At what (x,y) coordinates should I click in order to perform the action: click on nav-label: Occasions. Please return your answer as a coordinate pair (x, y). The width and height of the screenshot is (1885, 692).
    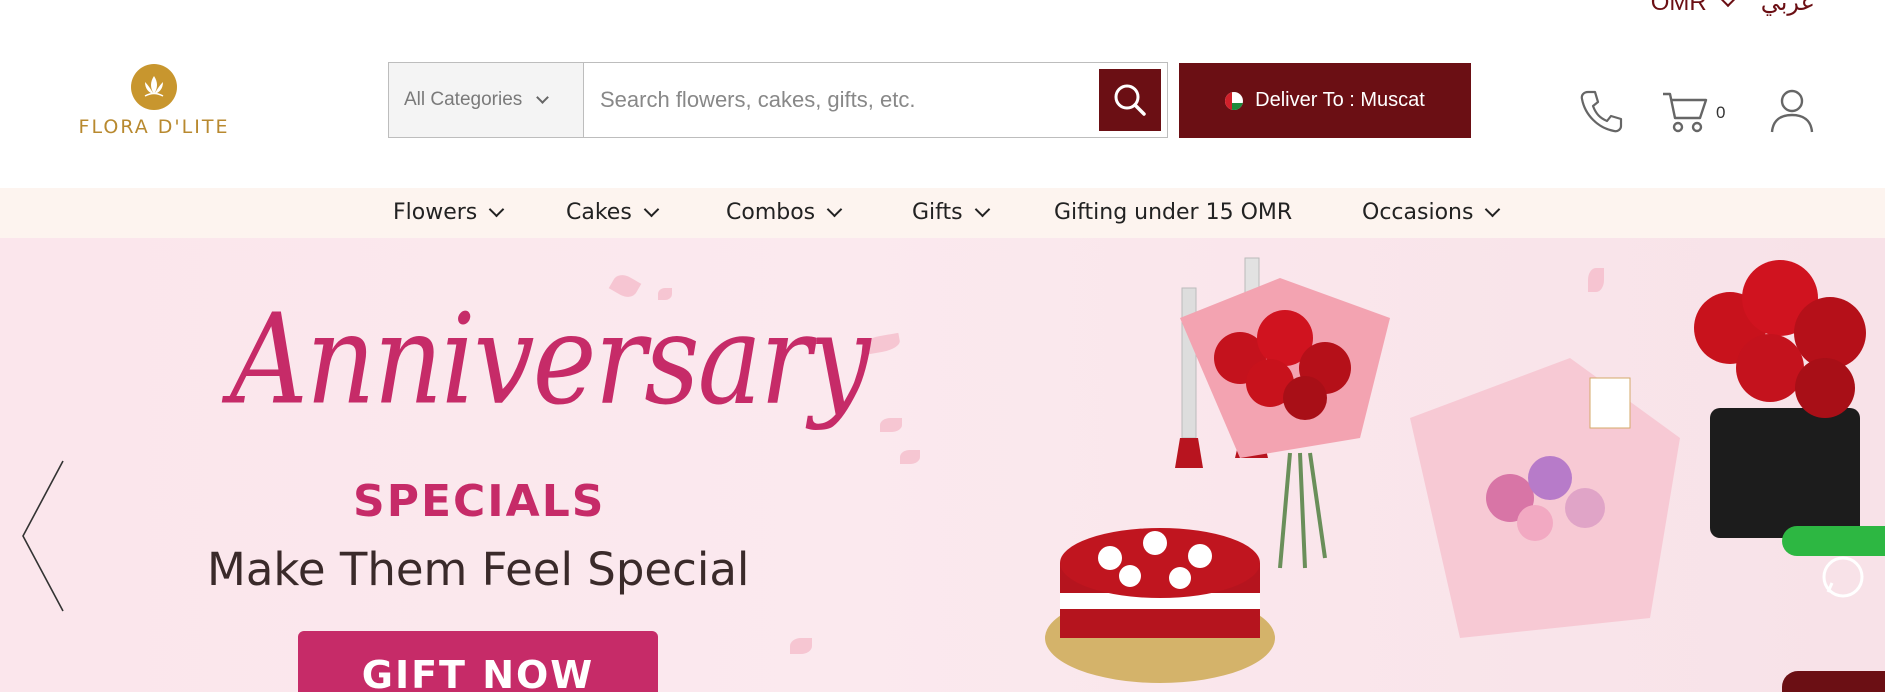
    Looking at the image, I should click on (1418, 212).